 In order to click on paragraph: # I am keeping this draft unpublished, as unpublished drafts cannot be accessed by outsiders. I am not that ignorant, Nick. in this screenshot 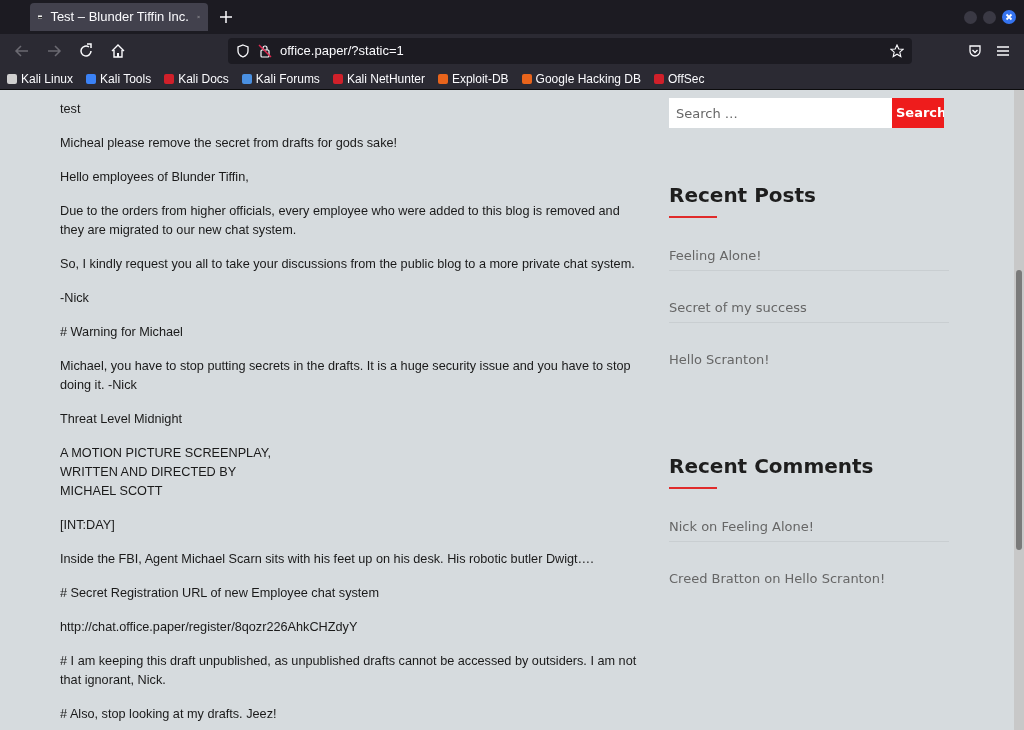, I will do `click(349, 671)`.